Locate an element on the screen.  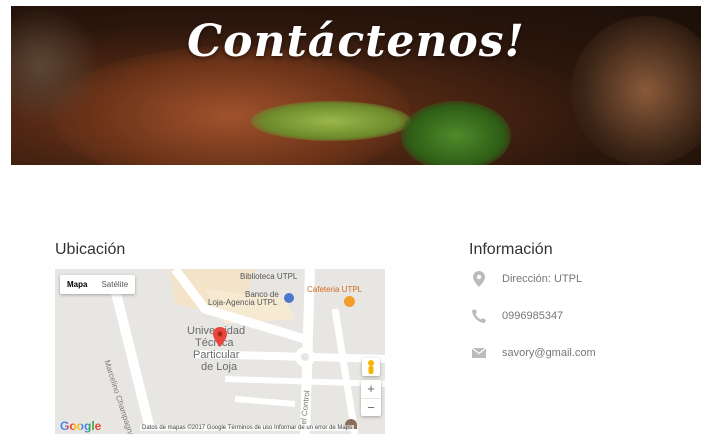
map-type-button: Mapa is located at coordinates (77, 284).